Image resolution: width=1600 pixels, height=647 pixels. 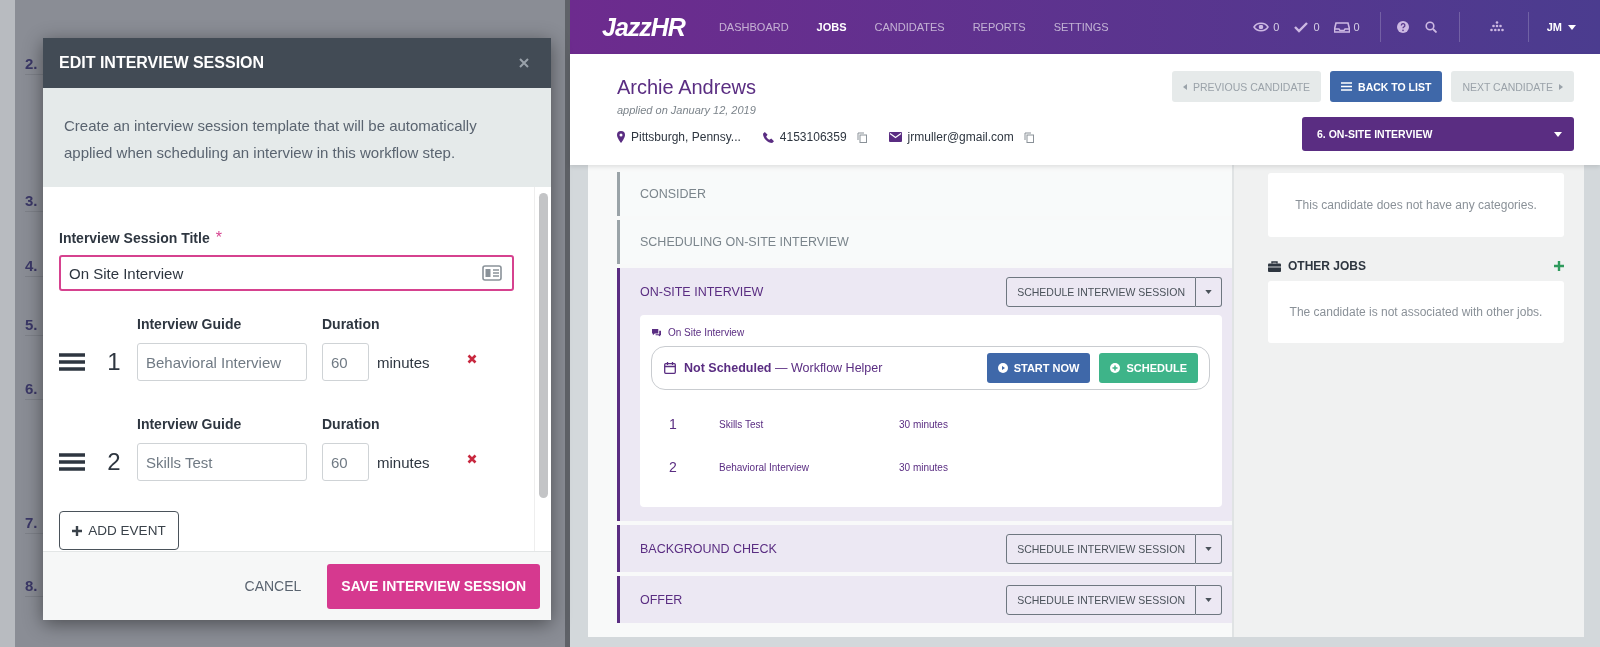 I want to click on empty-note: The candidate is not associated with other jobs., so click(x=1416, y=312).